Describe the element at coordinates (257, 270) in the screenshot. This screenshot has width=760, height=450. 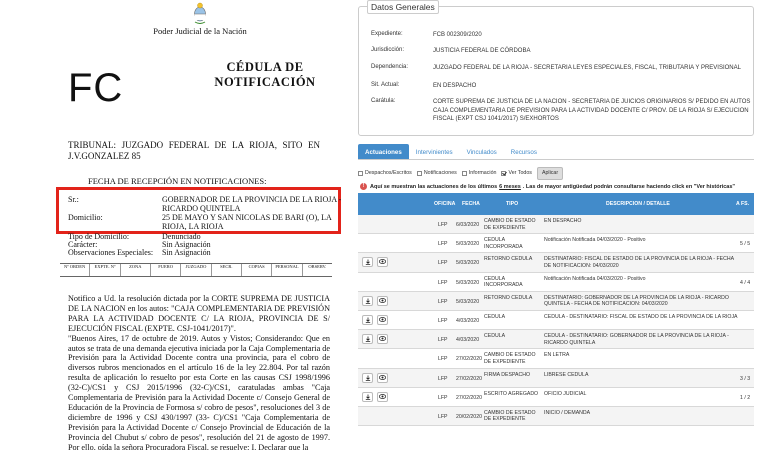
I see `codes-cell: COPIAS` at that location.